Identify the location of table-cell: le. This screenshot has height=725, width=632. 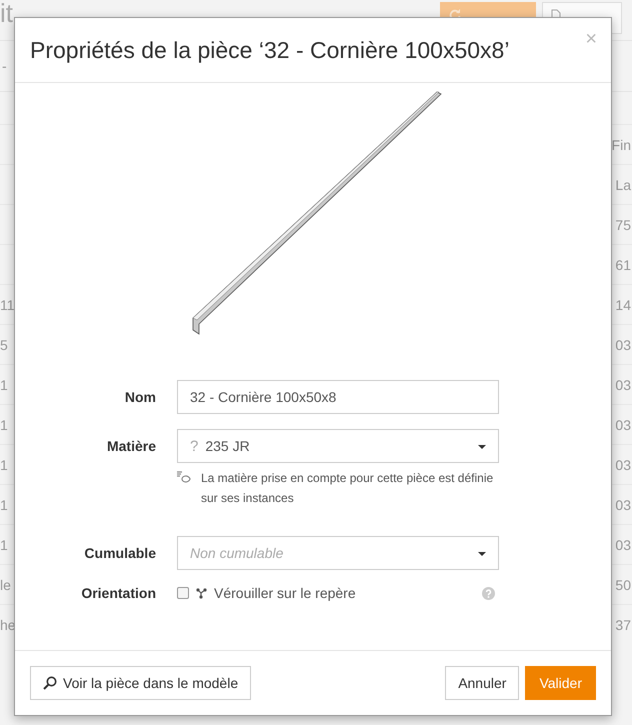
(5, 584).